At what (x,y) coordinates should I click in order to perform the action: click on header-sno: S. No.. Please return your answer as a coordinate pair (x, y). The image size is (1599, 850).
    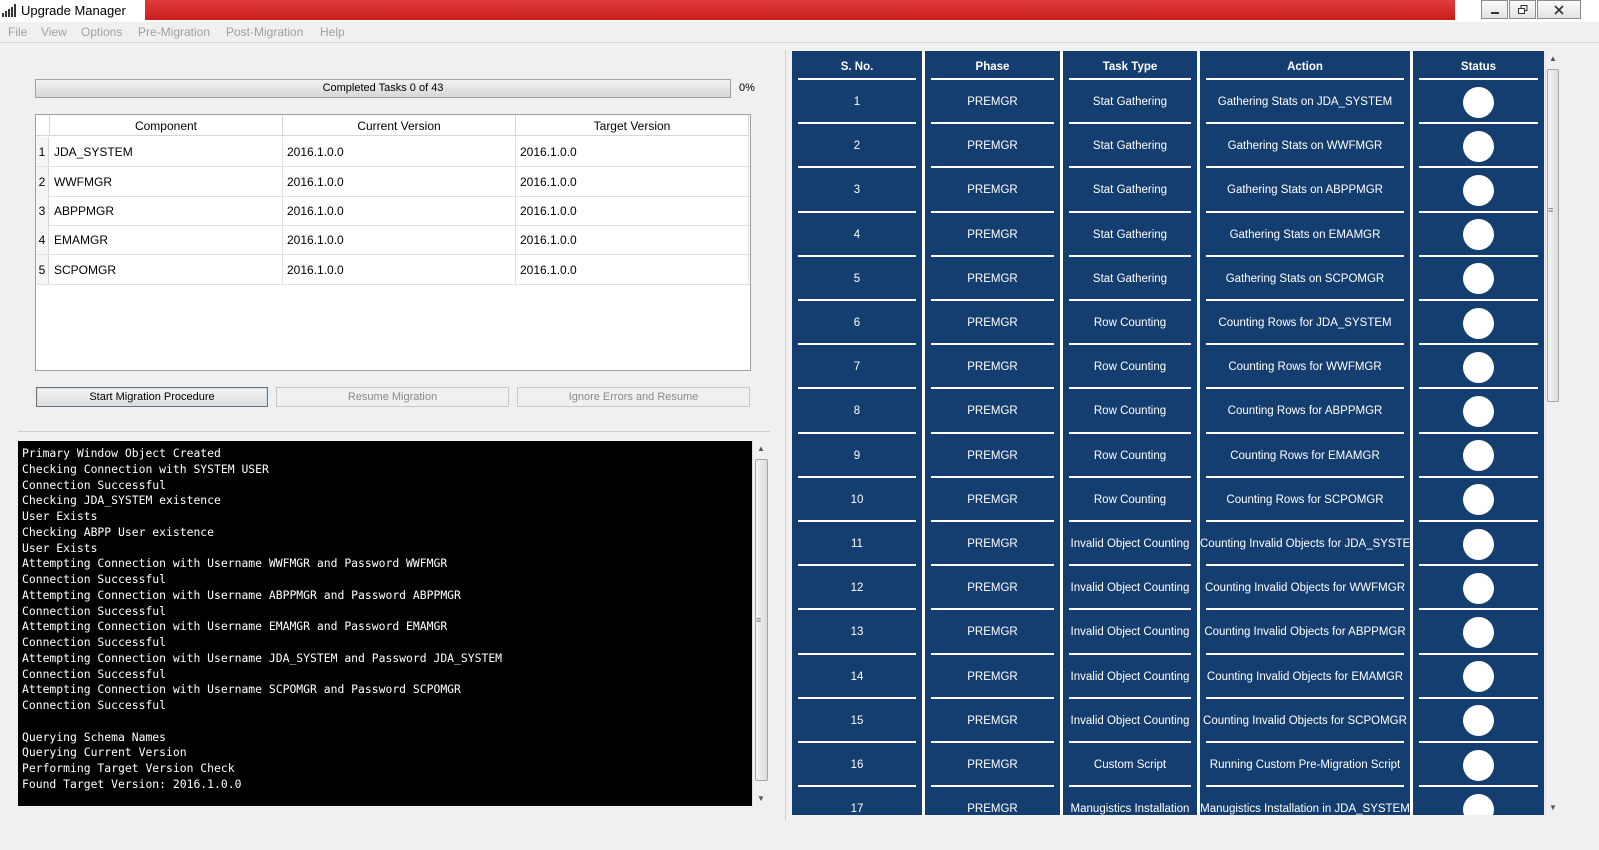
    Looking at the image, I should click on (857, 67).